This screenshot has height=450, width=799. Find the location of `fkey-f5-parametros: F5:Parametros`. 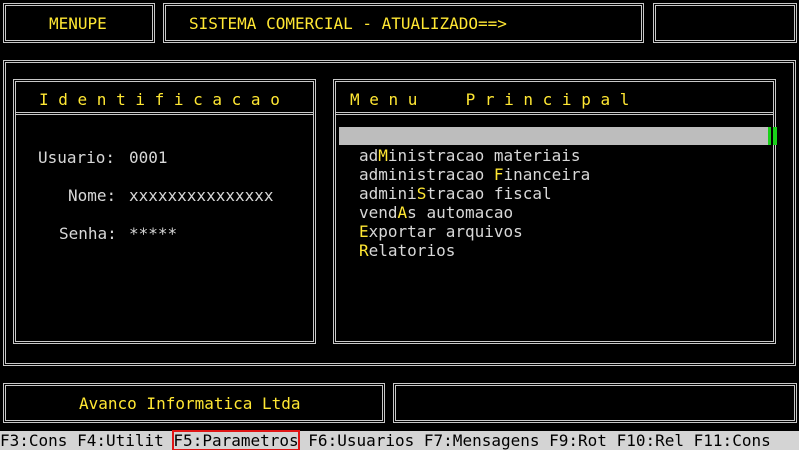

fkey-f5-parametros: F5:Parametros is located at coordinates (236, 440).